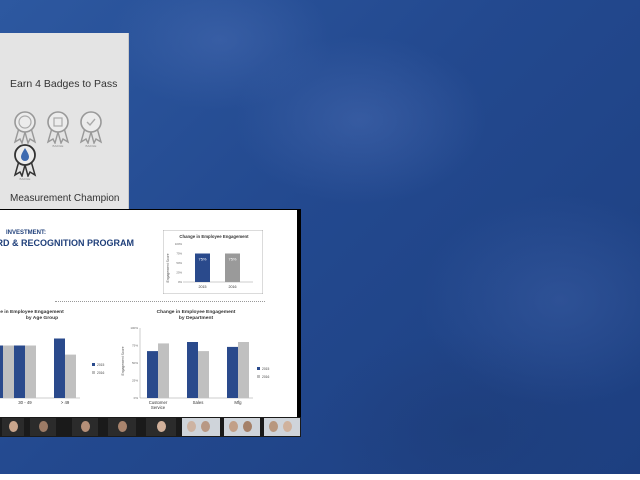  What do you see at coordinates (123, 360) in the screenshot?
I see `chart3-ylabel: Engagement Score` at bounding box center [123, 360].